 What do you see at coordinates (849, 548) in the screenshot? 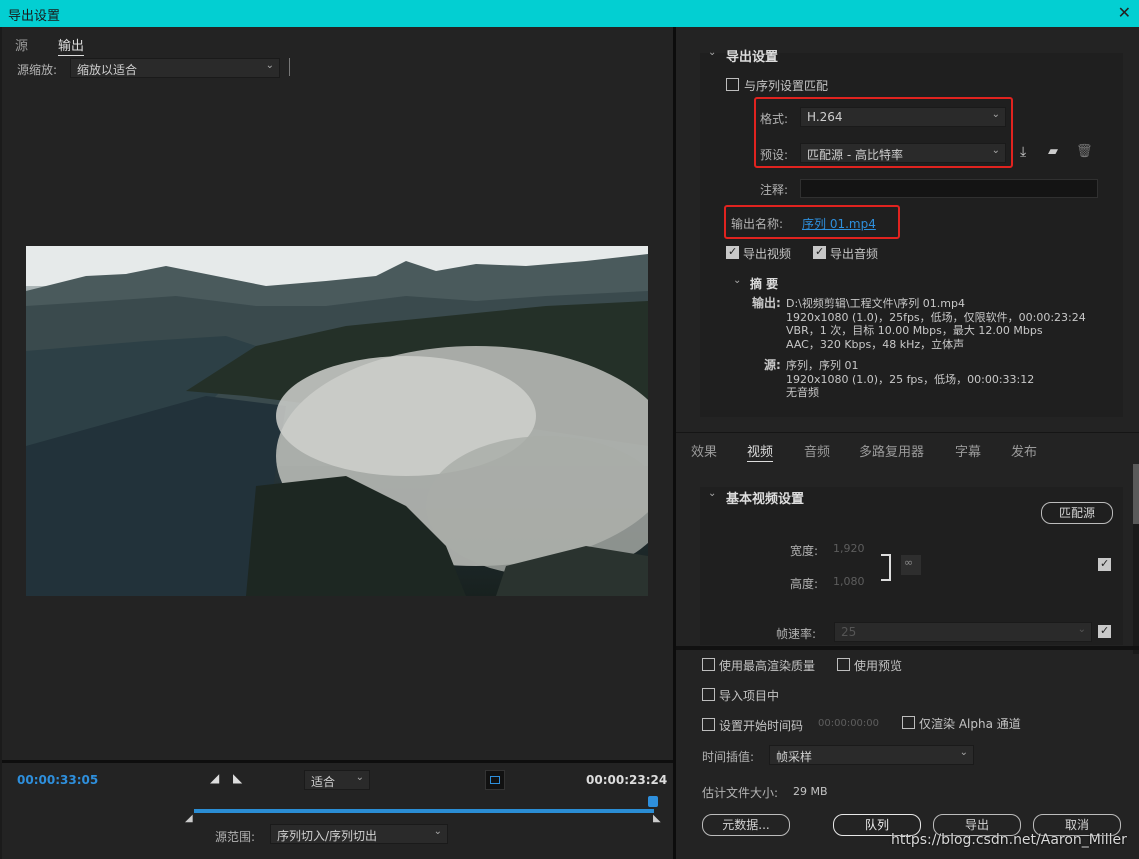
I see `width-value: 1,920` at bounding box center [849, 548].